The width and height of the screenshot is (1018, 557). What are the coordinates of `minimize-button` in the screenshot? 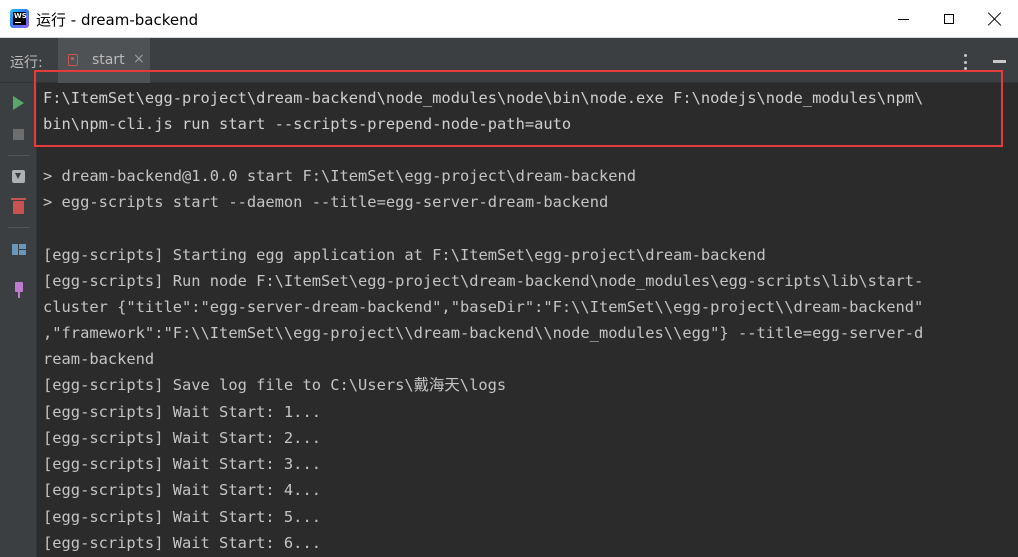 It's located at (903, 19).